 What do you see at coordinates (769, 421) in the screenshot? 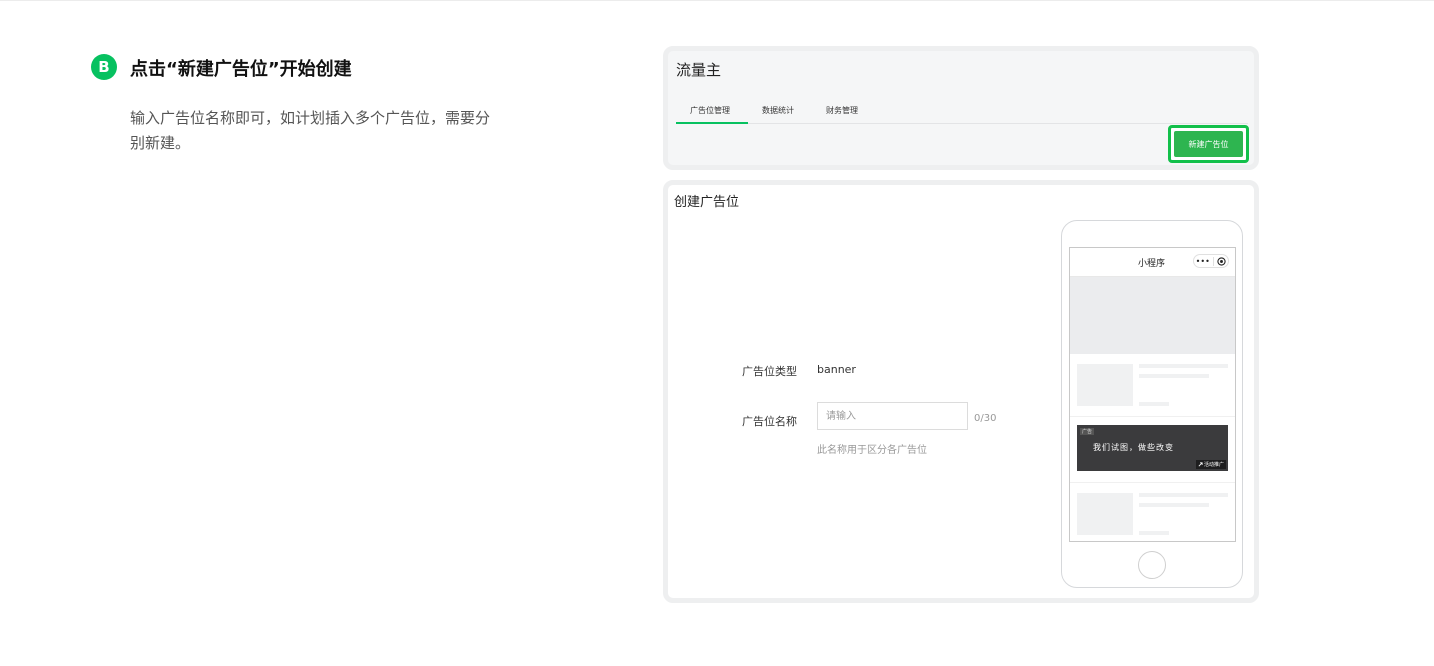
I see `ad-name-label: 广告位名称` at bounding box center [769, 421].